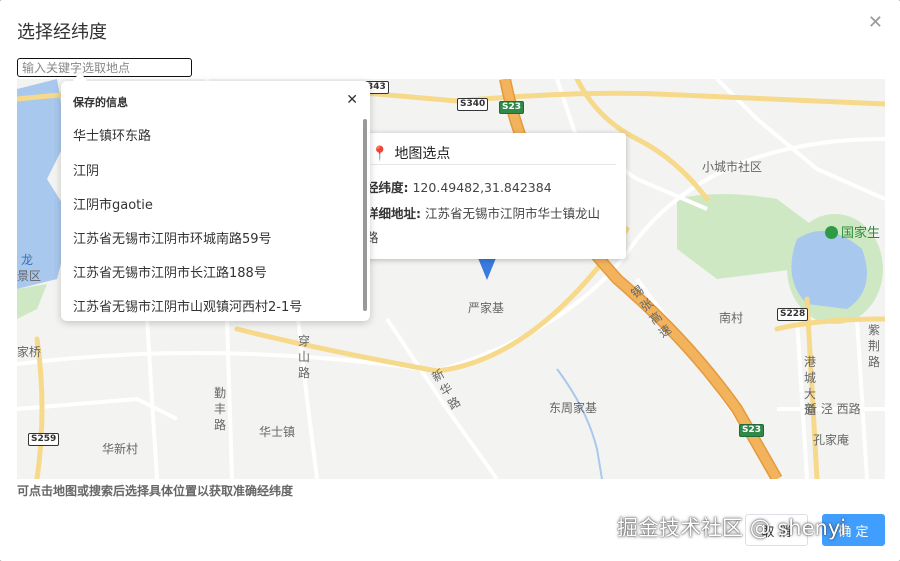 The image size is (900, 561). Describe the element at coordinates (172, 237) in the screenshot. I see `saved-item: 江苏省无锡市江阴市环城南路59号` at that location.